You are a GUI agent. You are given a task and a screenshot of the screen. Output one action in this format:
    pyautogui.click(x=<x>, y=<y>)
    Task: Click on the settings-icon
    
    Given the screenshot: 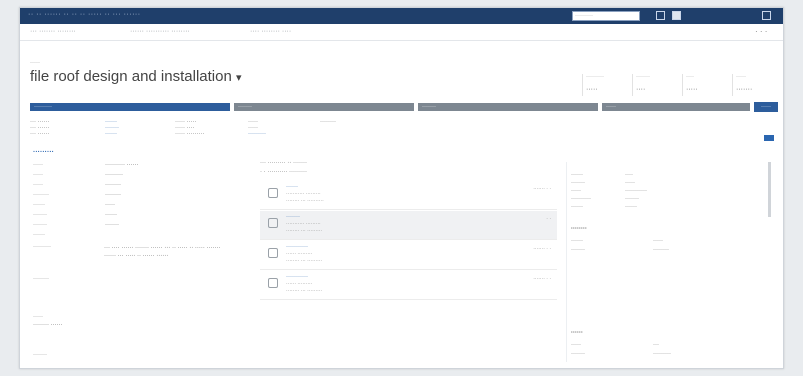 What is the action you would take?
    pyautogui.click(x=660, y=15)
    